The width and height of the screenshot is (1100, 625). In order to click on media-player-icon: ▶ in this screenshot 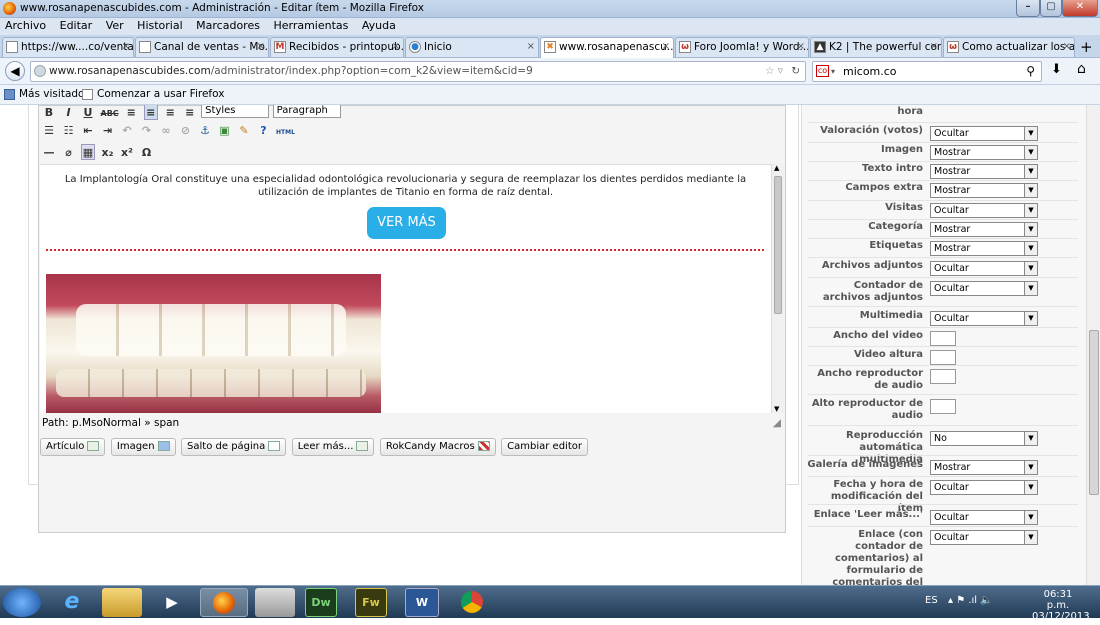, I will do `click(172, 602)`.